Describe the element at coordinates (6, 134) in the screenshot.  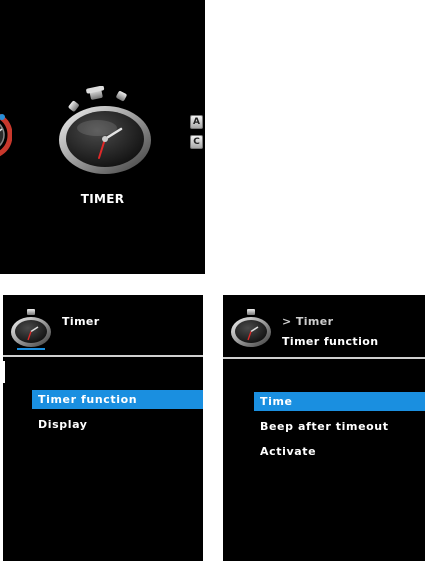
I see `gauge-icon` at that location.